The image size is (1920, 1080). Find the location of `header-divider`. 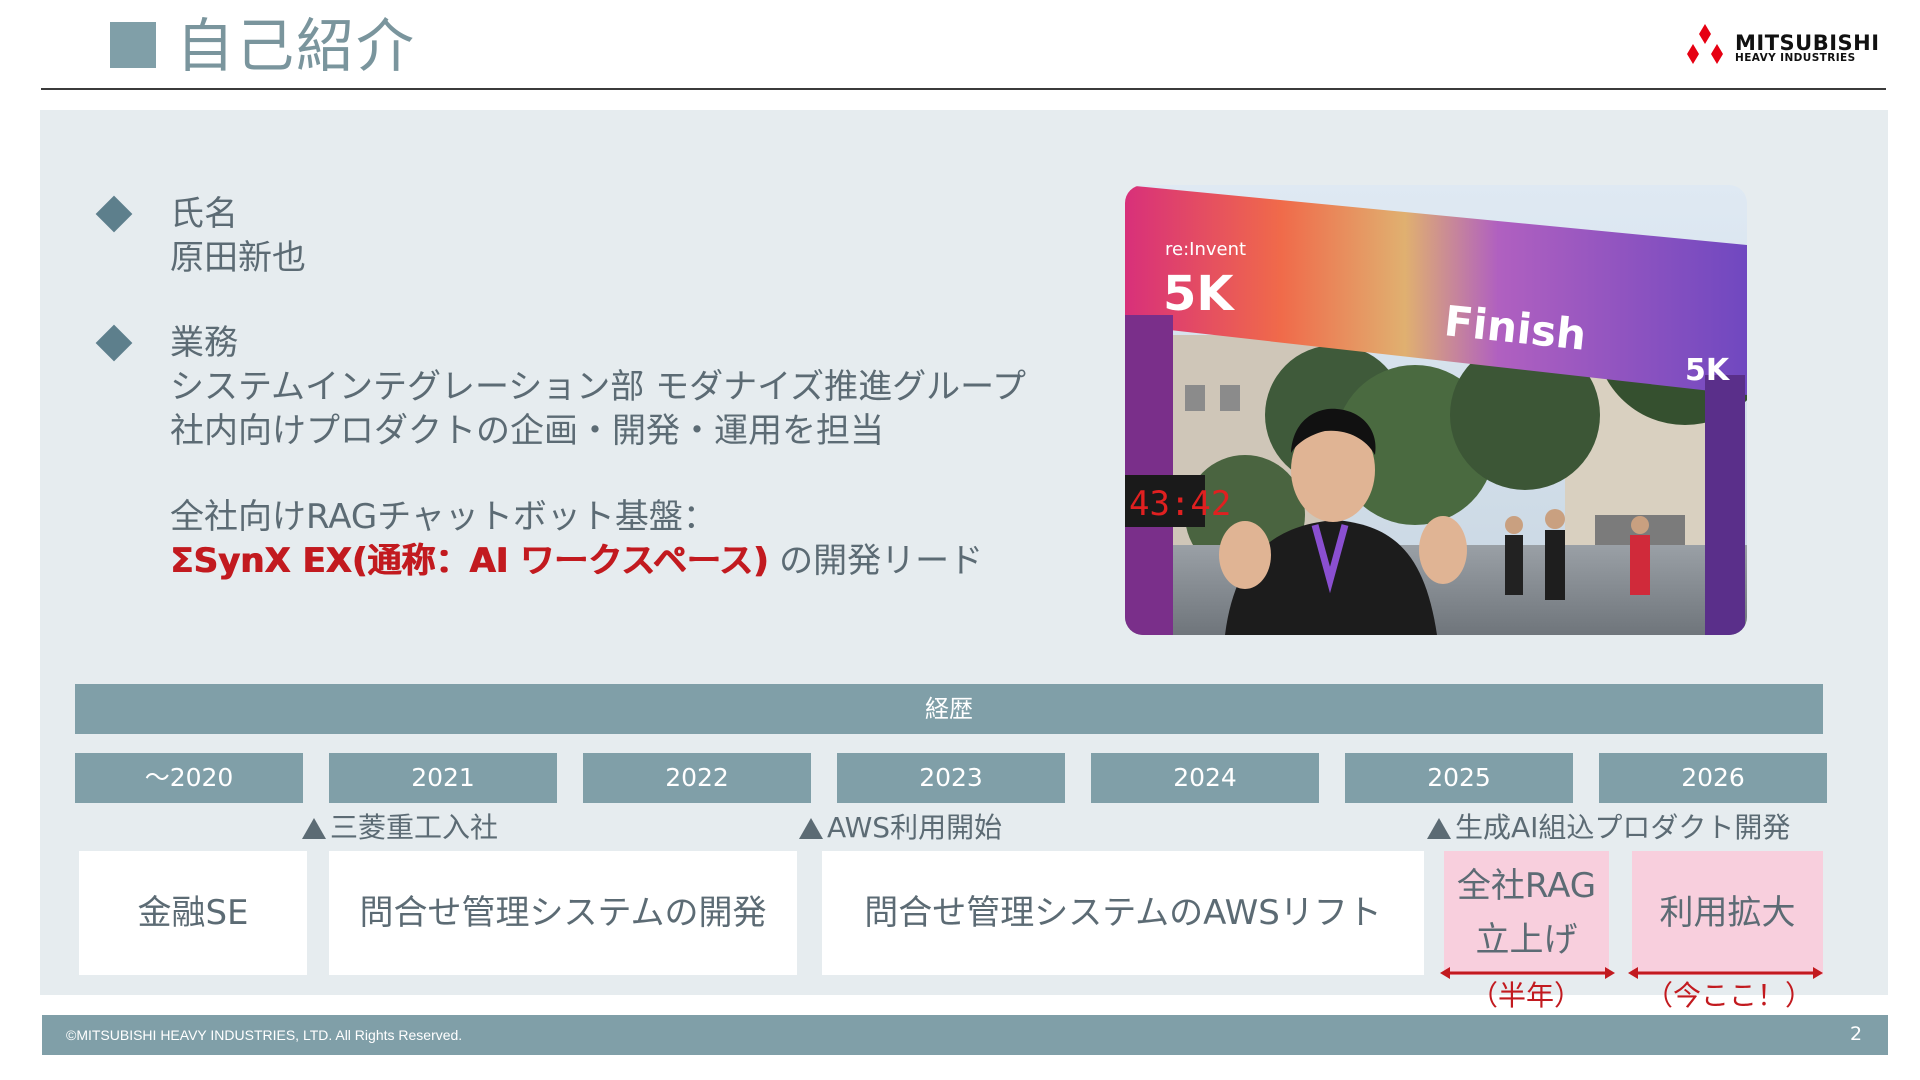

header-divider is located at coordinates (963, 89).